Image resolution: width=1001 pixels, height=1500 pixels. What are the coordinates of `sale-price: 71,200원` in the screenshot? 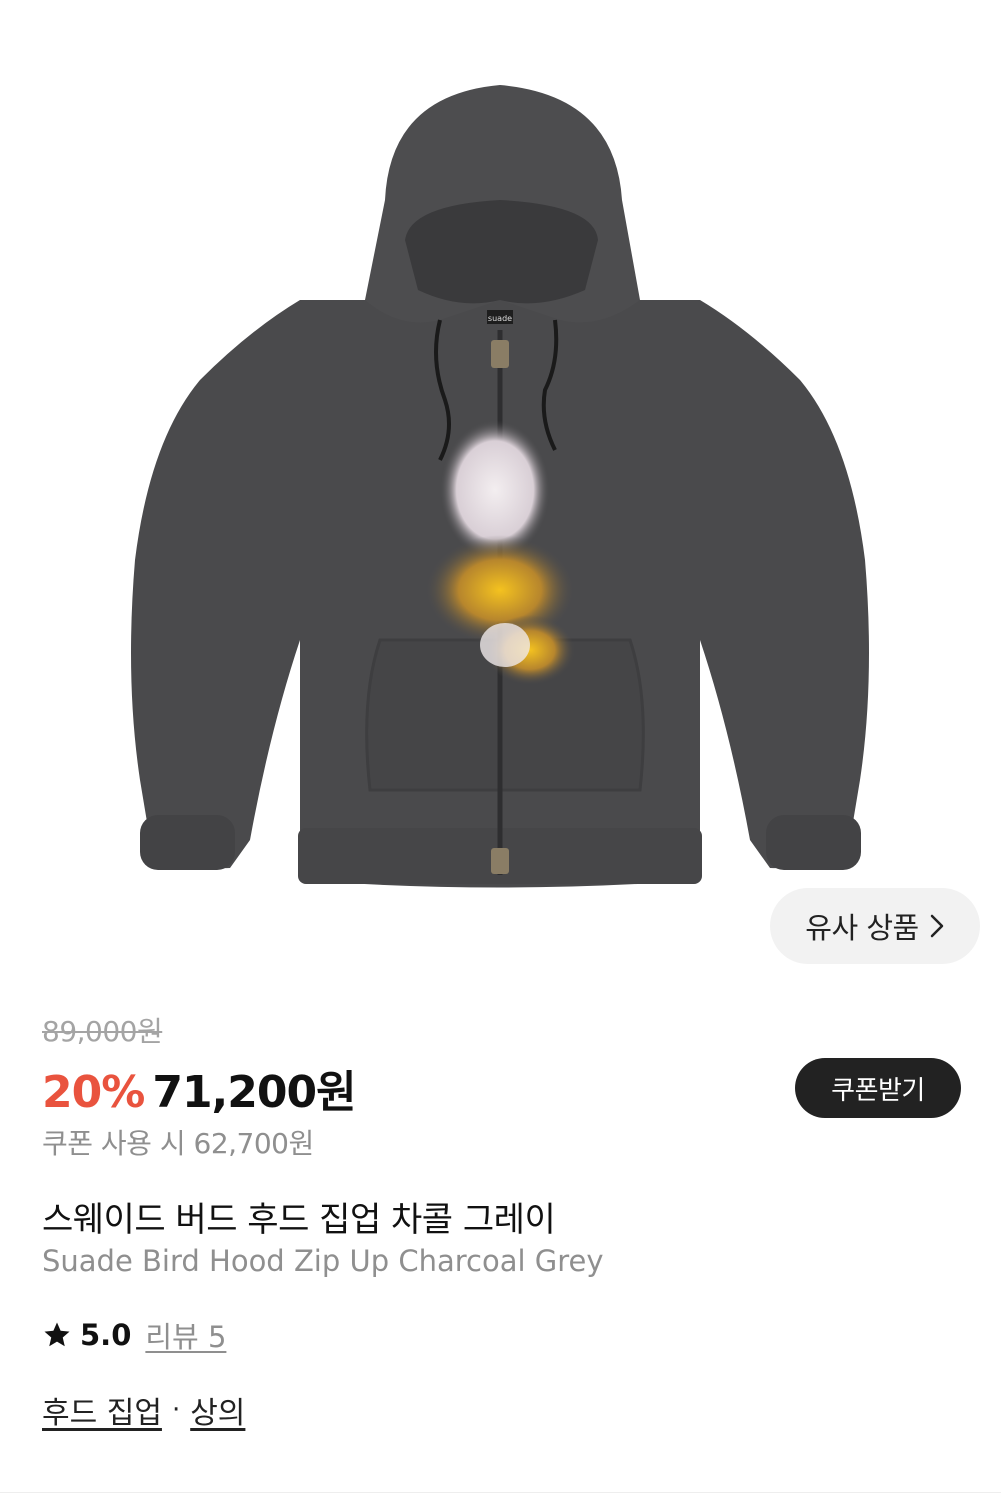 It's located at (254, 1092).